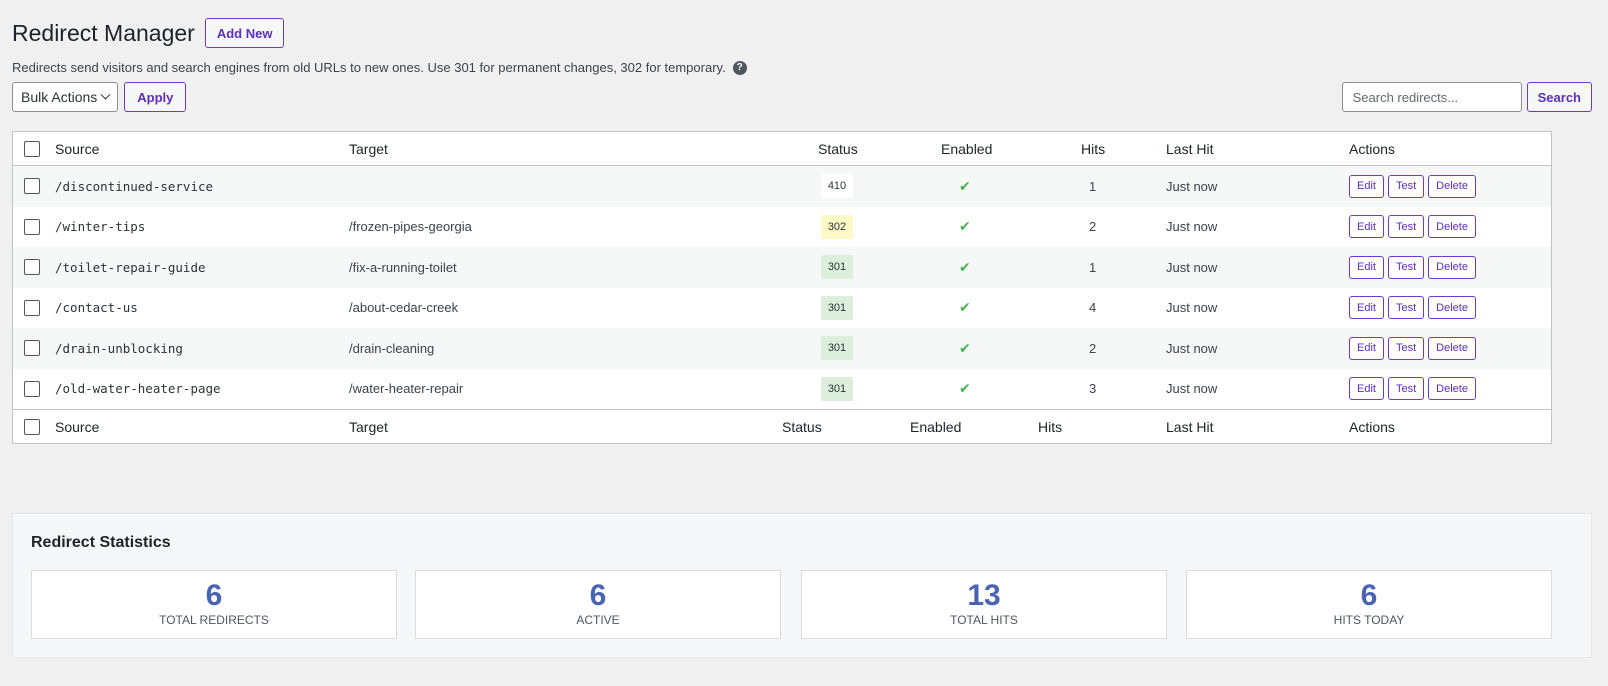  Describe the element at coordinates (134, 186) in the screenshot. I see `source-path: /discontinued-service` at that location.